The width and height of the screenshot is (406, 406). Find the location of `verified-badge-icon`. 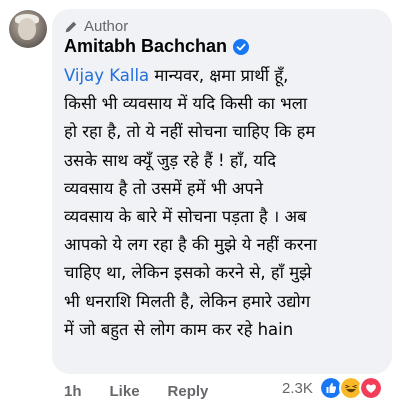

verified-badge-icon is located at coordinates (241, 46).